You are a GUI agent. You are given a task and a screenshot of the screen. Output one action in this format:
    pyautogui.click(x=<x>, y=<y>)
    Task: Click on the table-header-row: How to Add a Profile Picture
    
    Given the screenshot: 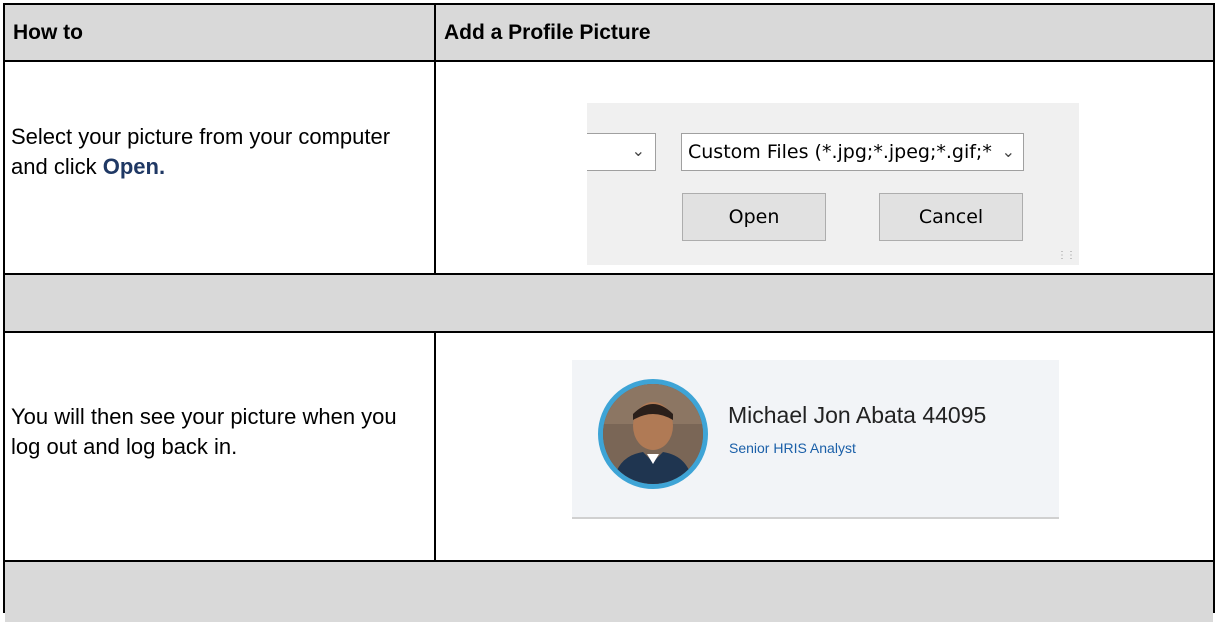 What is the action you would take?
    pyautogui.click(x=609, y=33)
    